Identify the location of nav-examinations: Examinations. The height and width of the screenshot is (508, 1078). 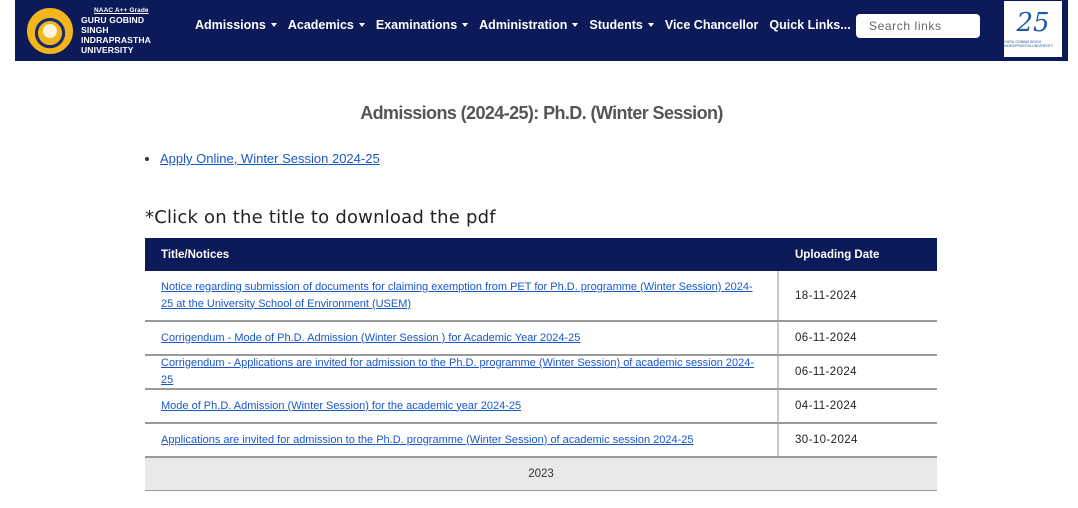
(422, 25).